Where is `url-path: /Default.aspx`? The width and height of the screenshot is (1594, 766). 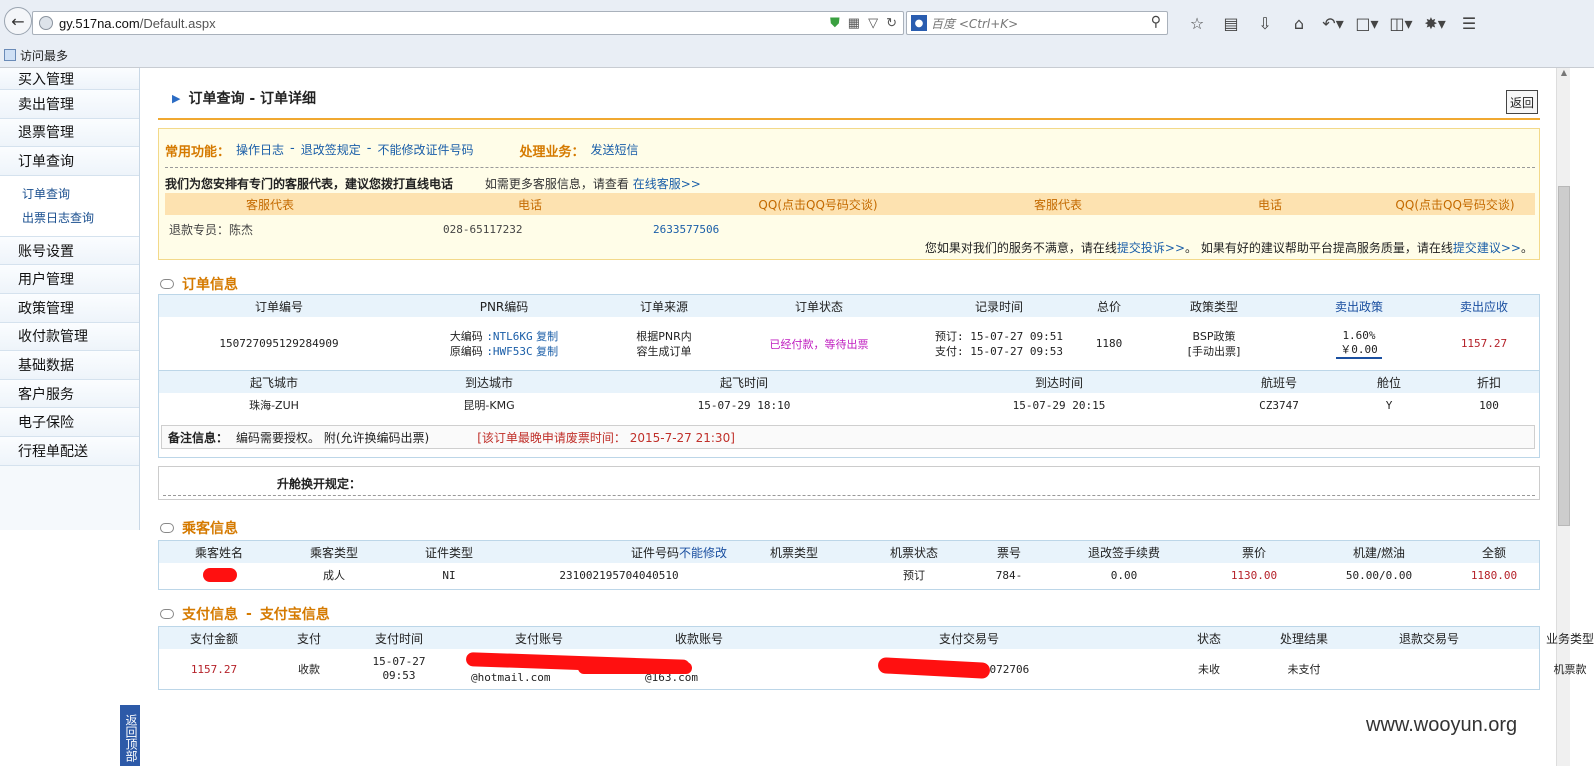 url-path: /Default.aspx is located at coordinates (177, 23).